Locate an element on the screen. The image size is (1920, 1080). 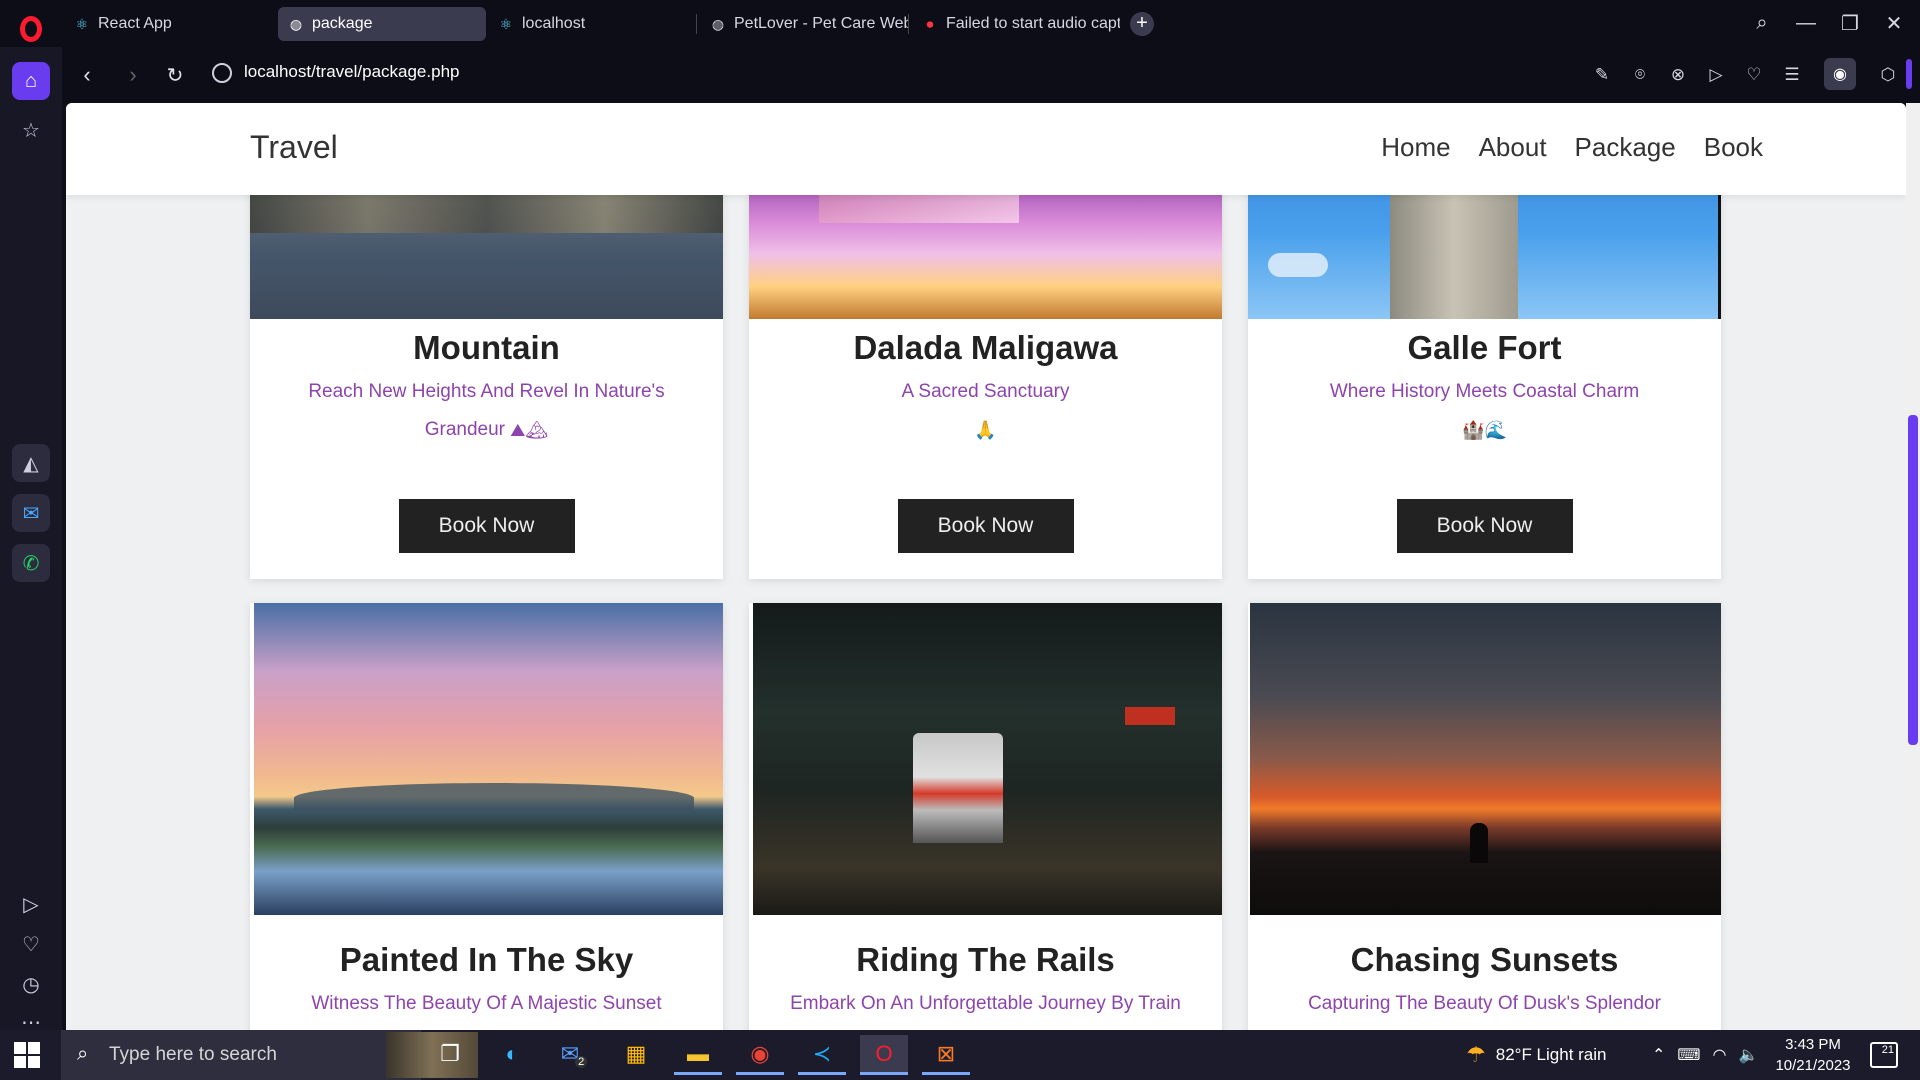
task-view-icon: ❐ is located at coordinates (450, 1055).